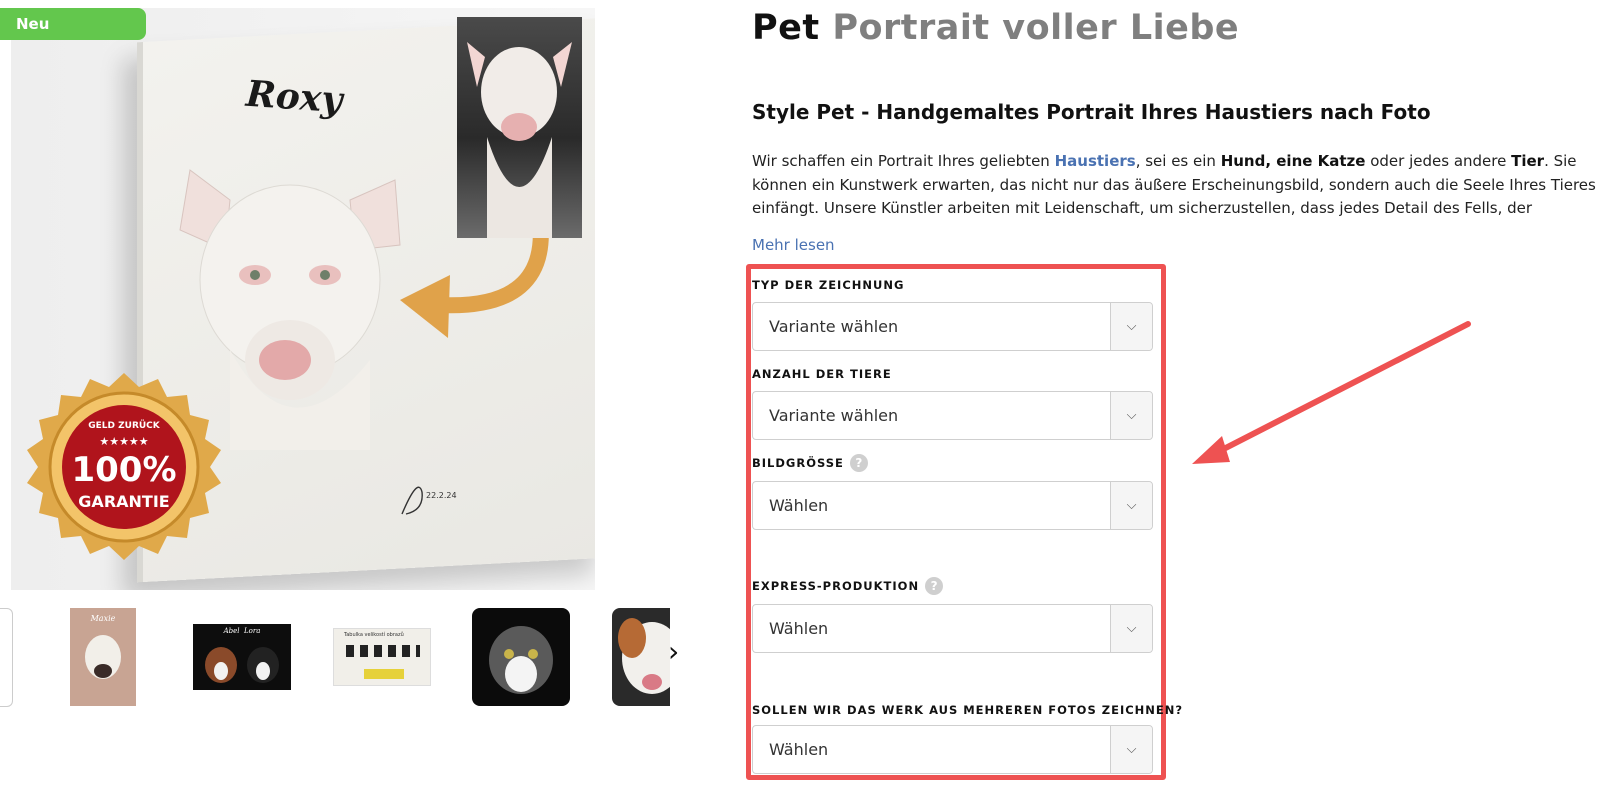 The width and height of the screenshot is (1605, 785). Describe the element at coordinates (382, 657) in the screenshot. I see `thumbnail-4: Tabulka velikostí obrazů` at that location.